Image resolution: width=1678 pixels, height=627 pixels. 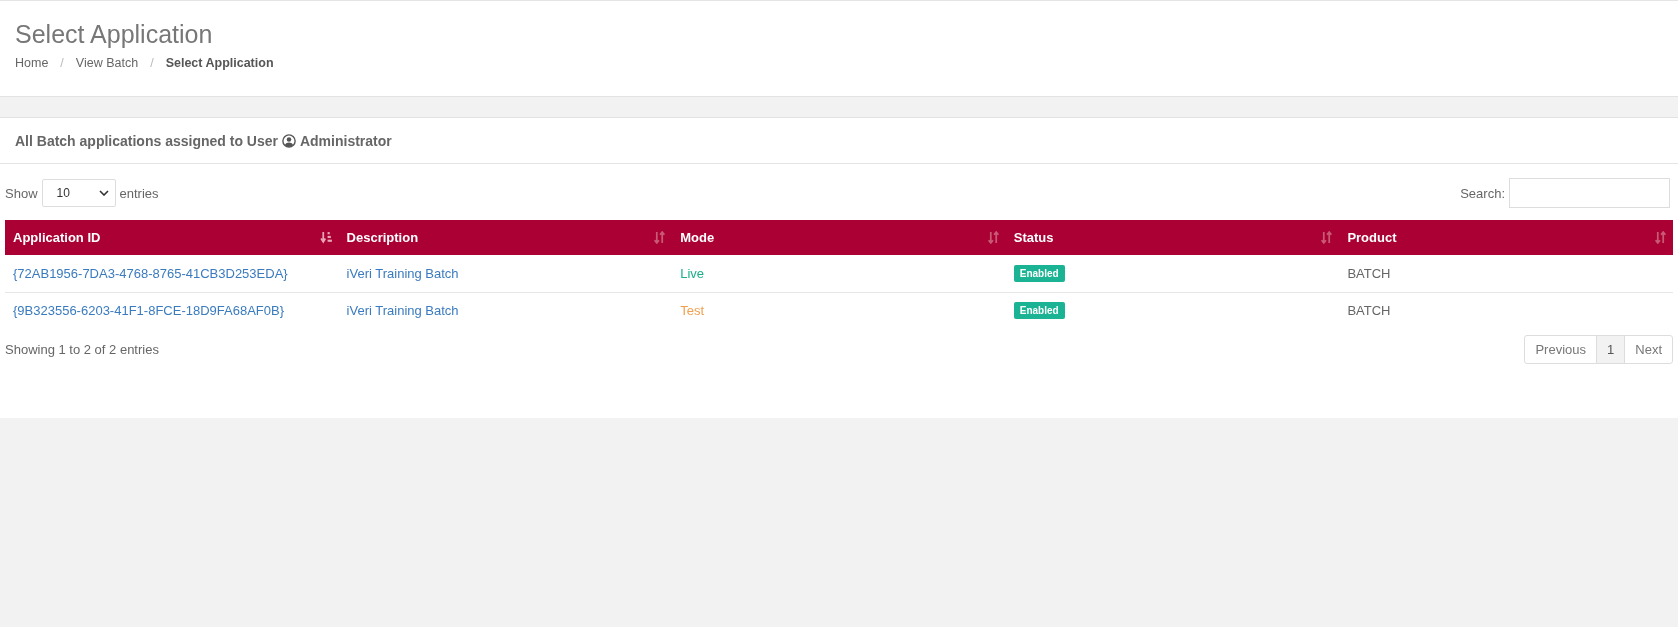 I want to click on breadcrumb-link: View Batch, so click(x=107, y=63).